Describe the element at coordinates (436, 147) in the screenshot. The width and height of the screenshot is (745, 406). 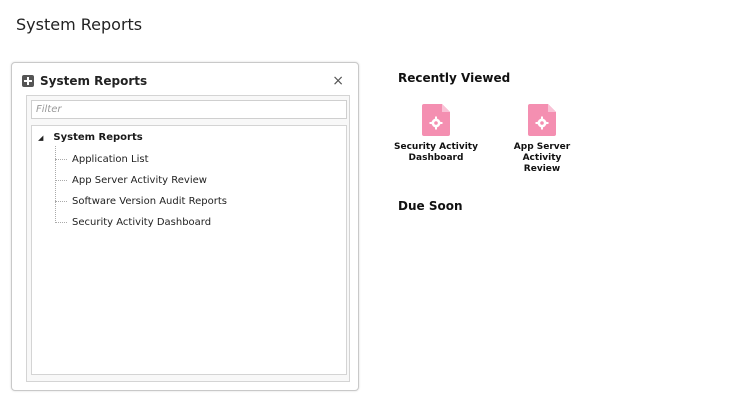
I see `recent-item-label-line1: Security Activity` at that location.